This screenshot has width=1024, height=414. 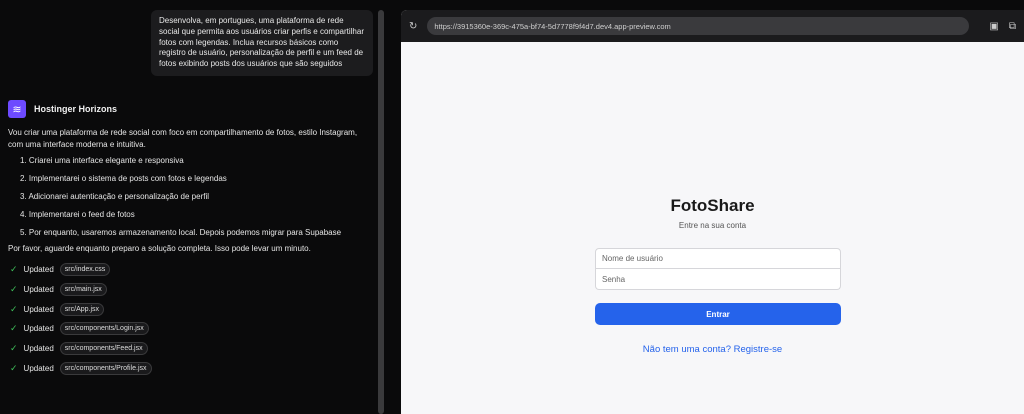 I want to click on register-link: Não tem uma conta? Registre-se, so click(x=712, y=349).